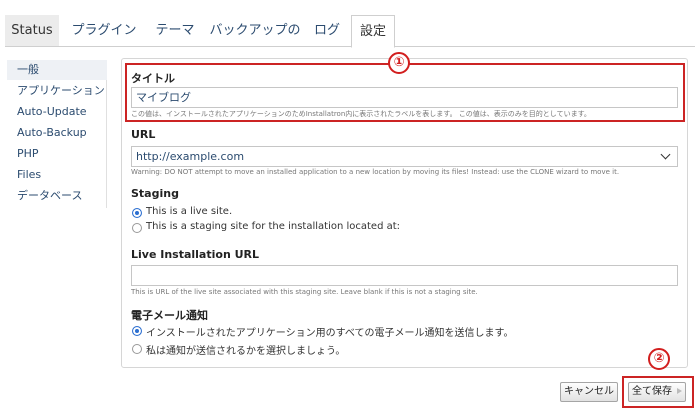 The height and width of the screenshot is (420, 700). I want to click on sidebar-item-auto-update: Auto-Update, so click(57, 112).